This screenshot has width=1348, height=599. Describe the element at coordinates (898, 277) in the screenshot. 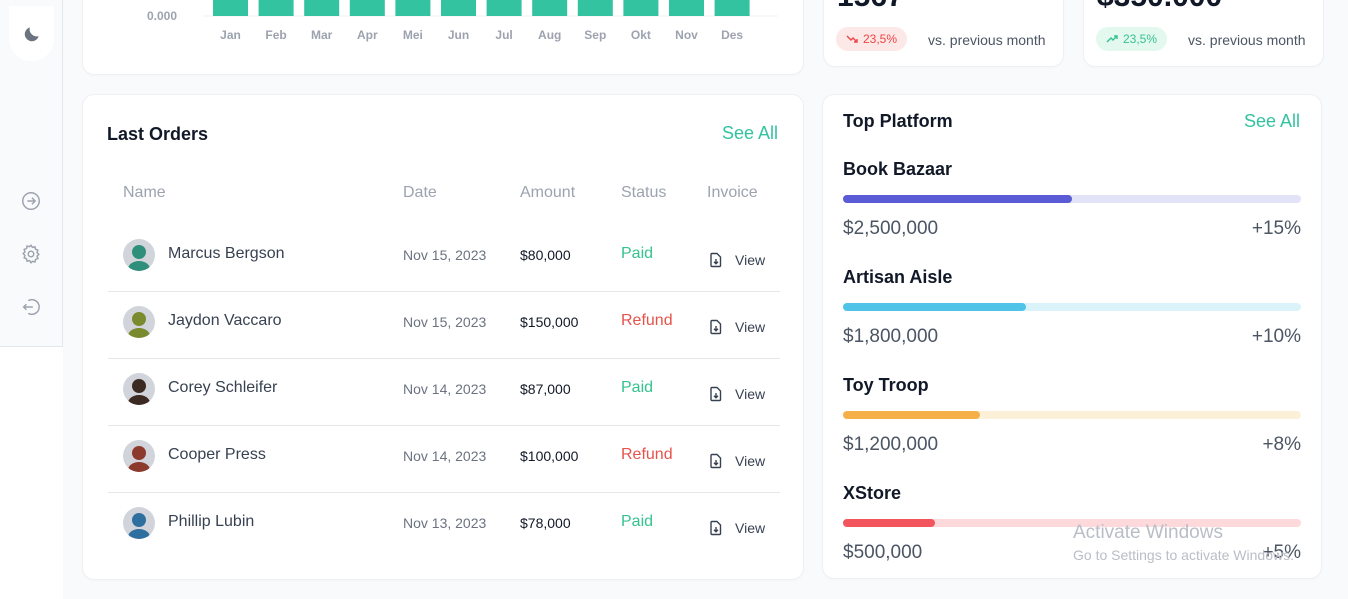

I see `platform-name: Artisan Aisle` at that location.